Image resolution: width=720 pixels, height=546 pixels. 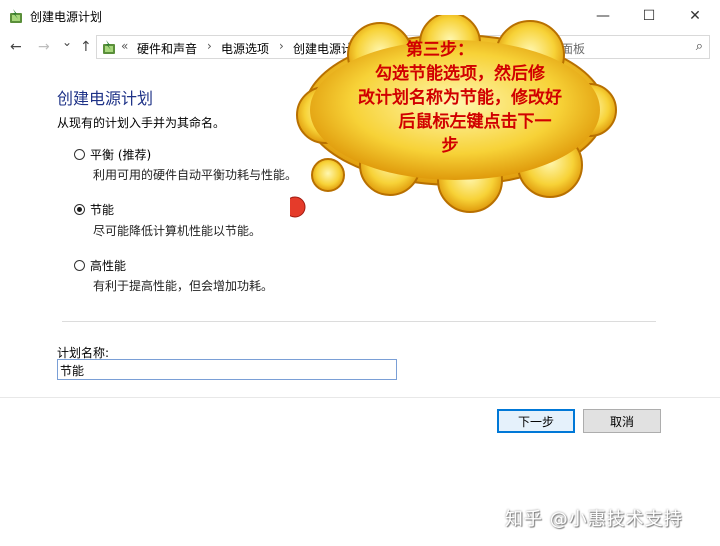 I want to click on radio-power-saver, so click(x=79, y=209).